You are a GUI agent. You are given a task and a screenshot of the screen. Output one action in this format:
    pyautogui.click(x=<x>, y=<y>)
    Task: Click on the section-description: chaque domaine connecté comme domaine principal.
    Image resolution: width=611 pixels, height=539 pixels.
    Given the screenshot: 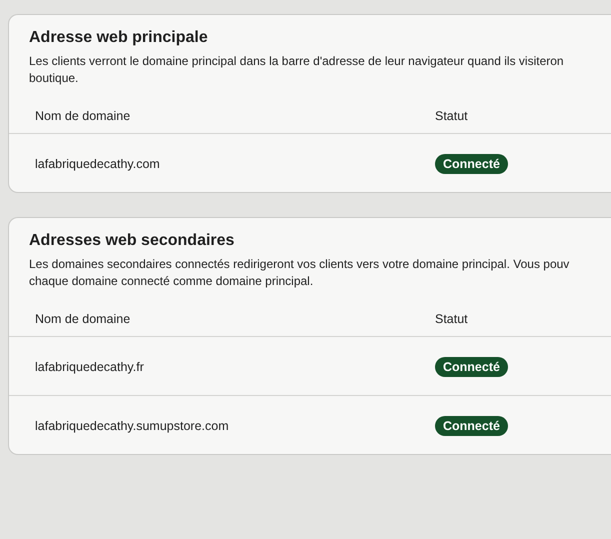 What is the action you would take?
    pyautogui.click(x=171, y=281)
    